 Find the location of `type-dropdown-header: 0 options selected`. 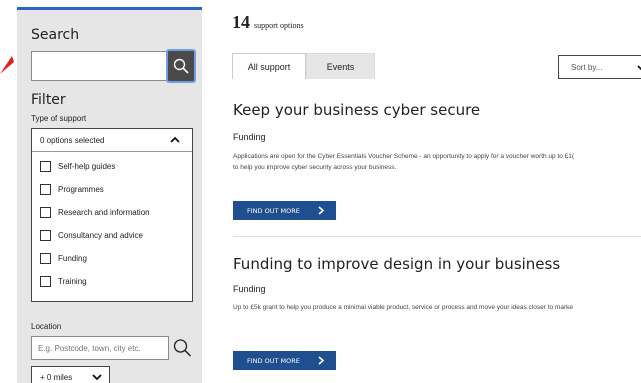

type-dropdown-header: 0 options selected is located at coordinates (112, 140).